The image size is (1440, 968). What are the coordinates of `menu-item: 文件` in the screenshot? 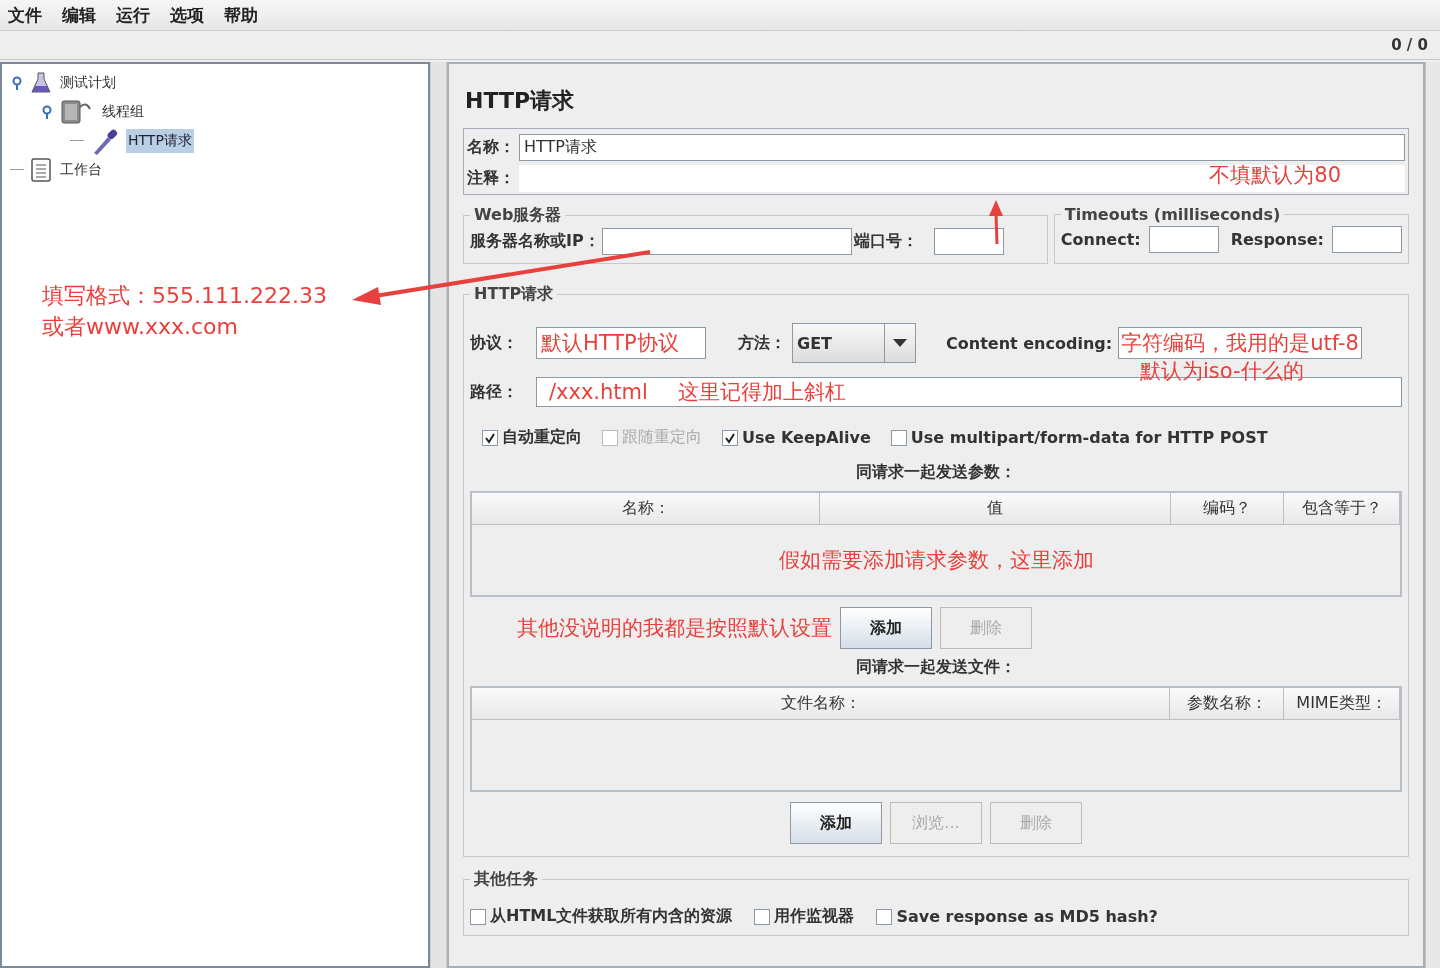 It's located at (25, 15).